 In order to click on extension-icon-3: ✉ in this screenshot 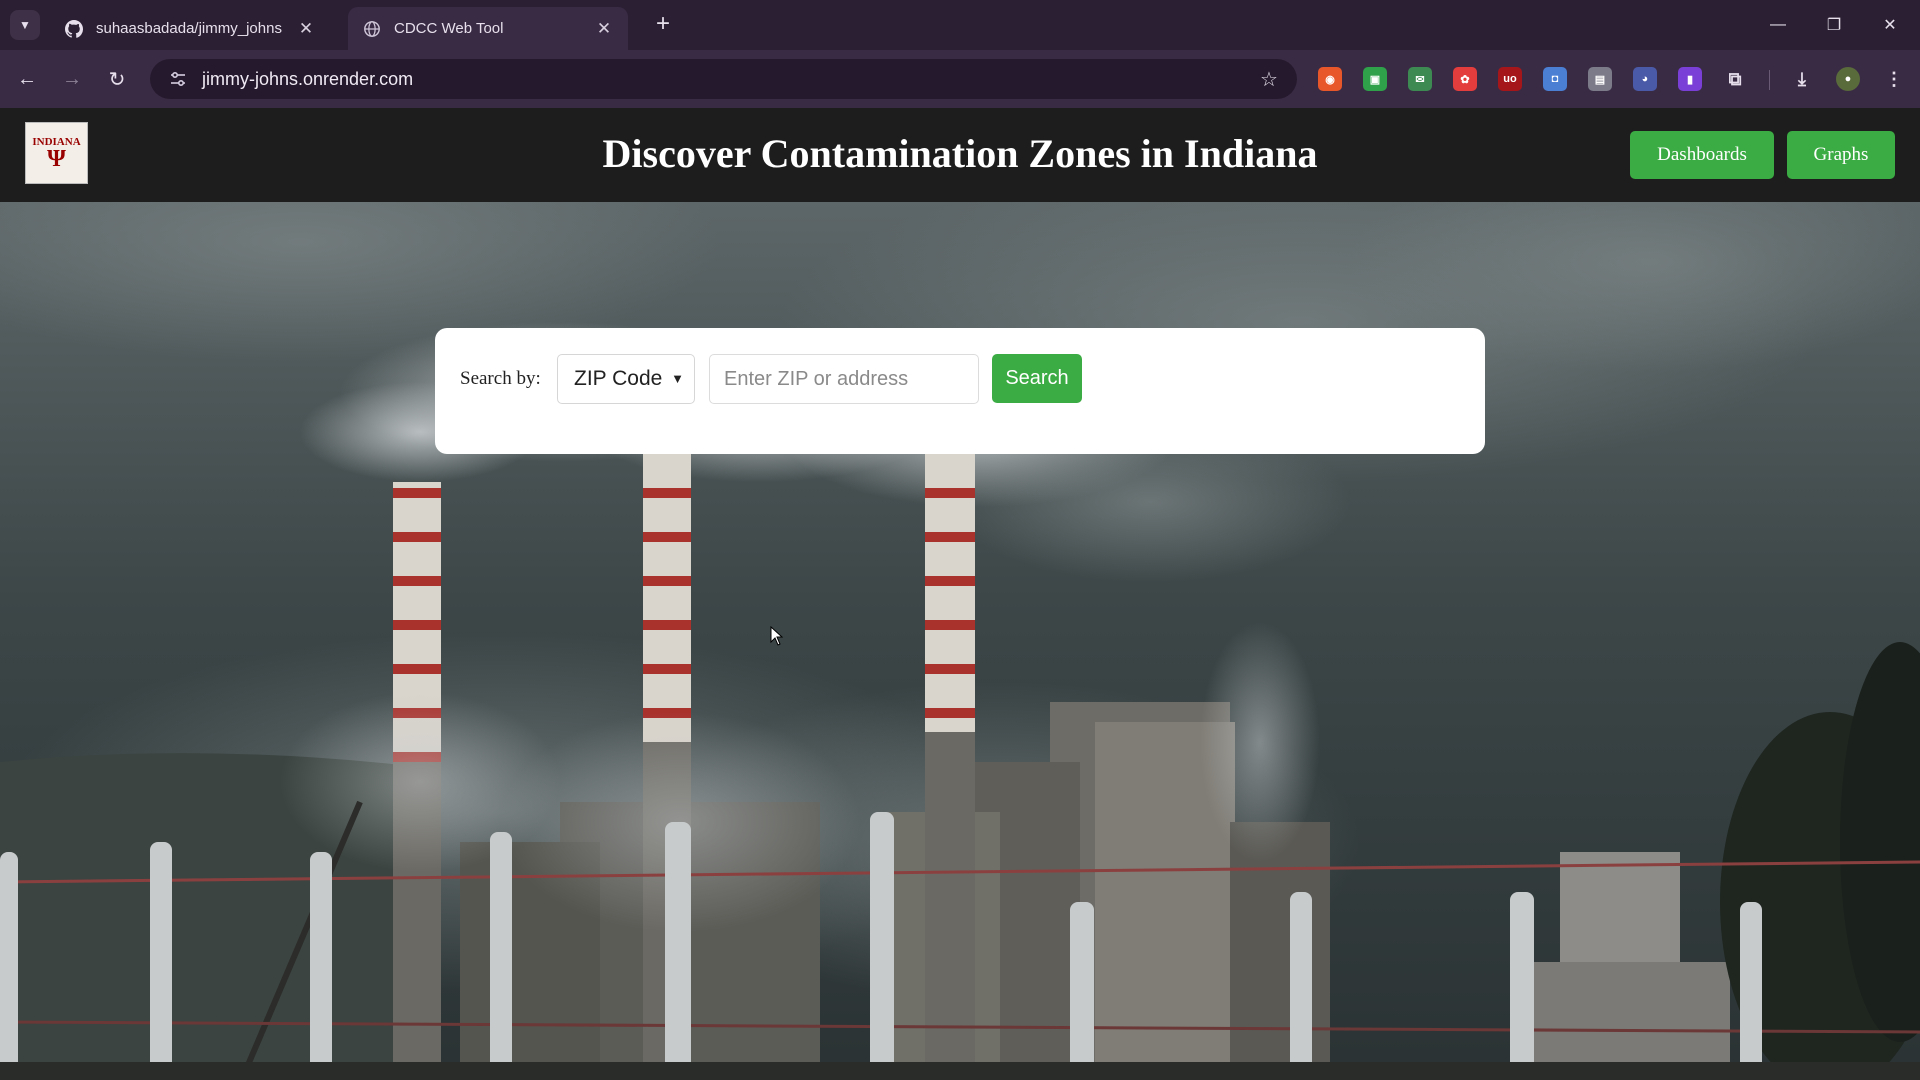, I will do `click(1420, 79)`.